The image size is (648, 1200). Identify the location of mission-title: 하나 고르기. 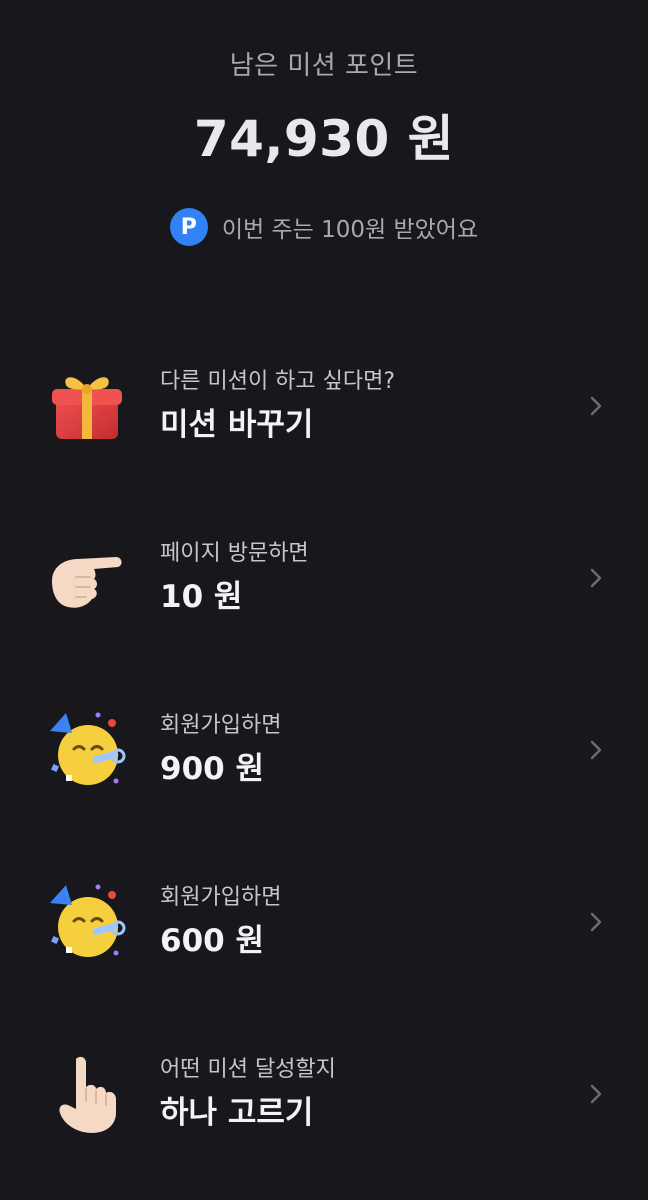
(237, 1113).